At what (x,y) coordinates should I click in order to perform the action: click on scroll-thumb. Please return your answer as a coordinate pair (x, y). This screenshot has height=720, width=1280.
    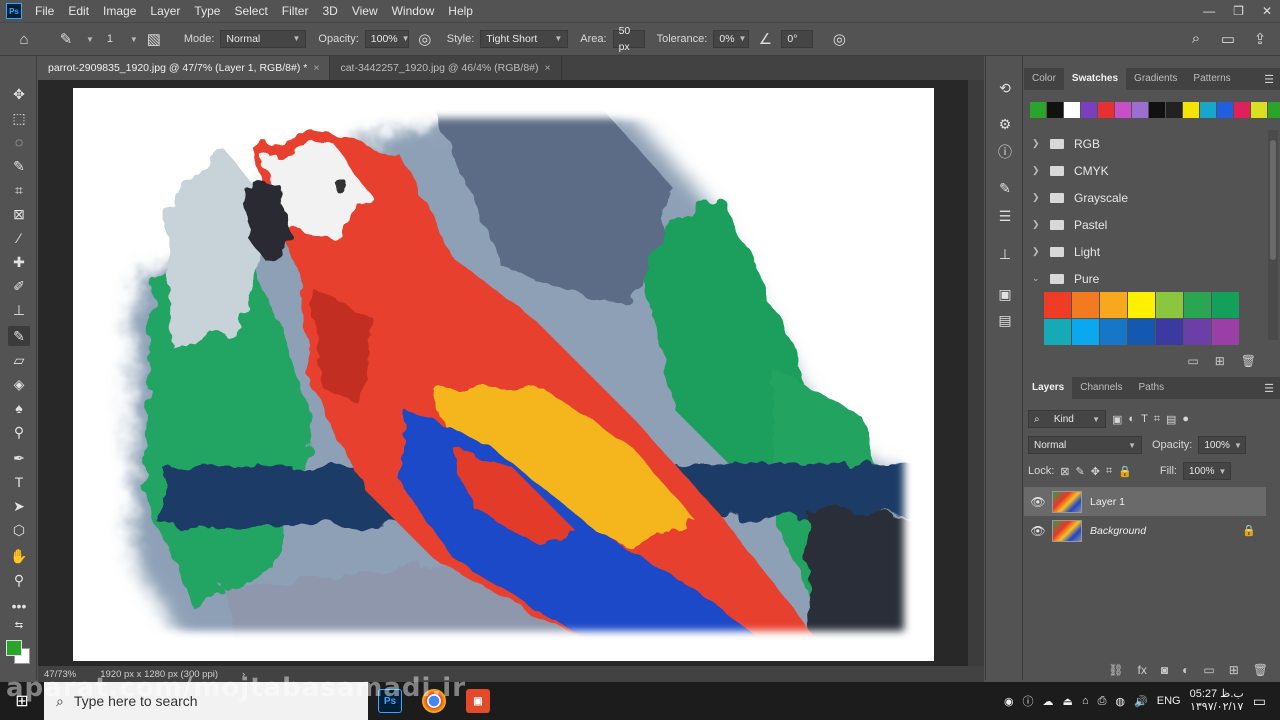
    Looking at the image, I should click on (1273, 200).